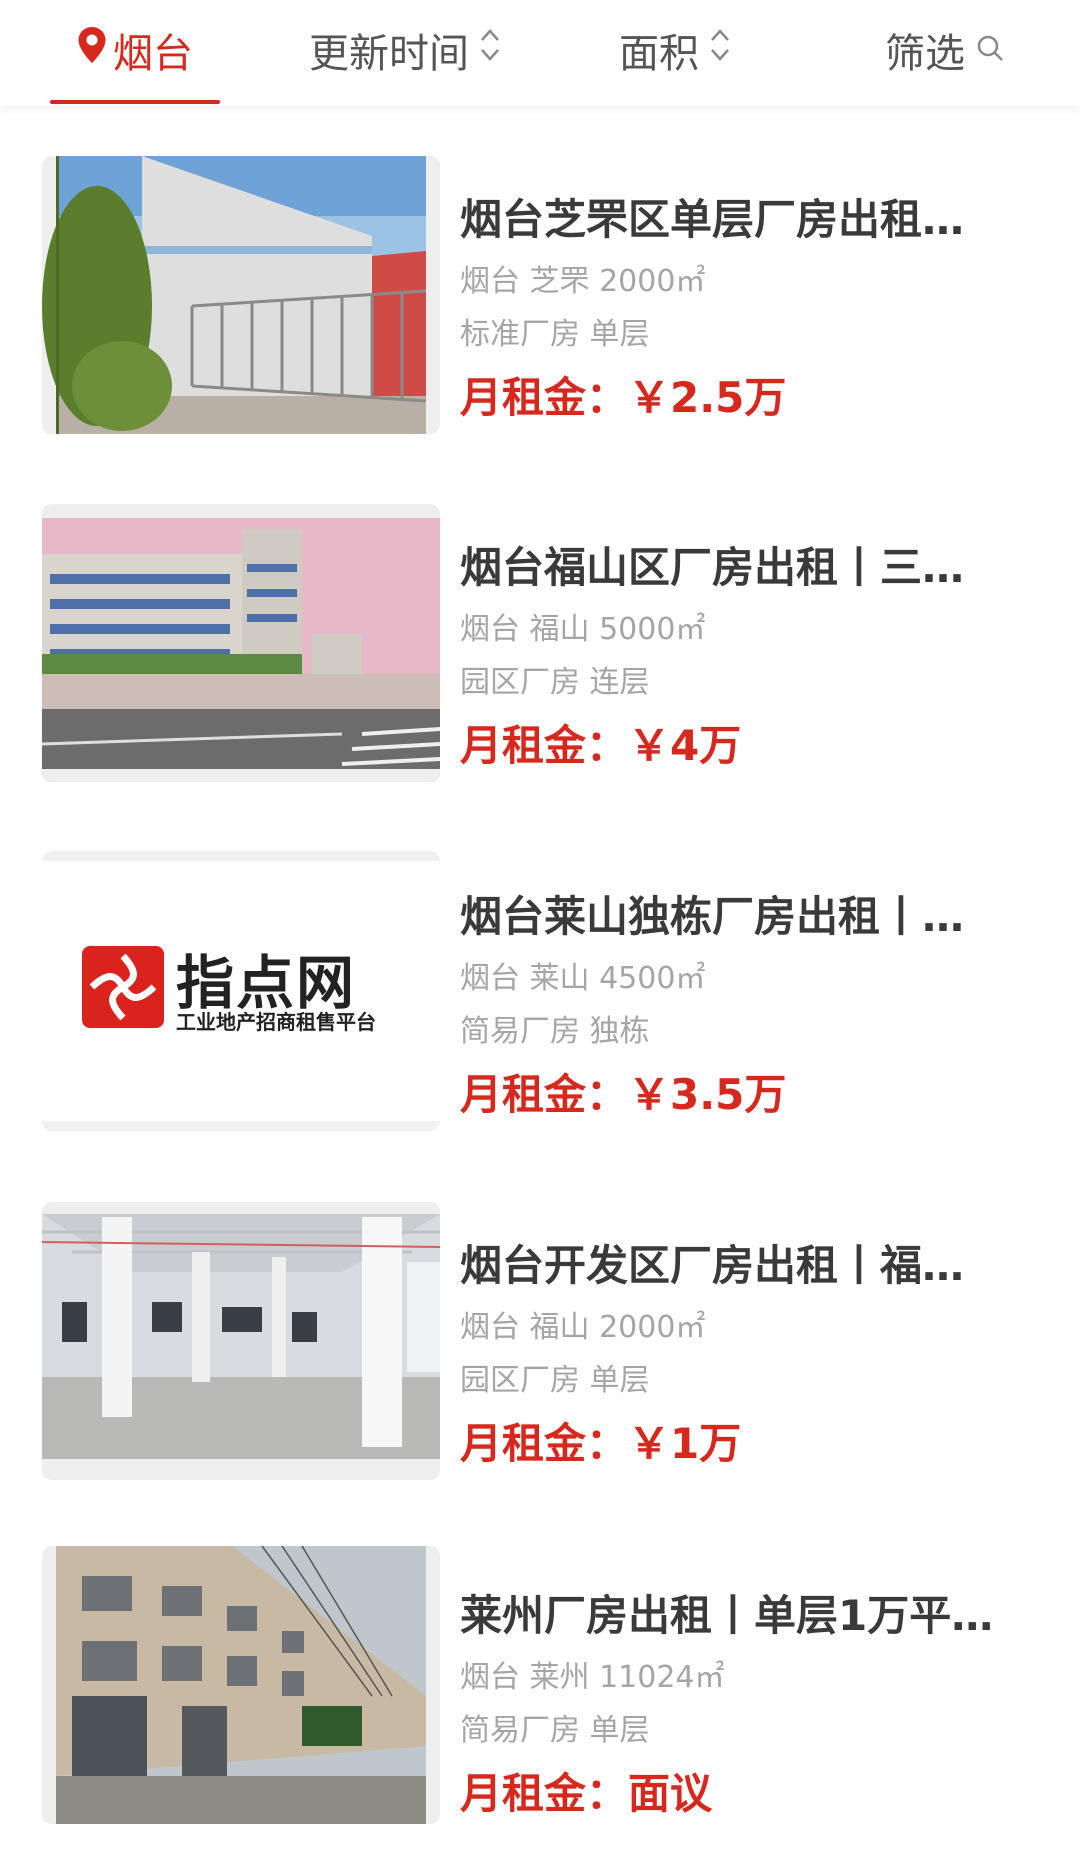  Describe the element at coordinates (555, 1380) in the screenshot. I see `listing-type: 园区厂房 单层` at that location.